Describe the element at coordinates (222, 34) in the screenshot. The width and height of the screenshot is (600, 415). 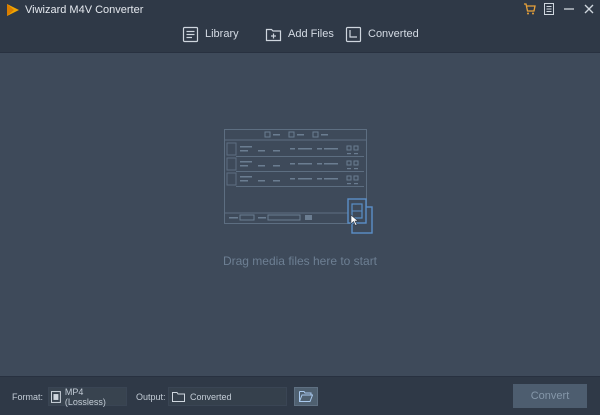
I see `library-label: Library` at that location.